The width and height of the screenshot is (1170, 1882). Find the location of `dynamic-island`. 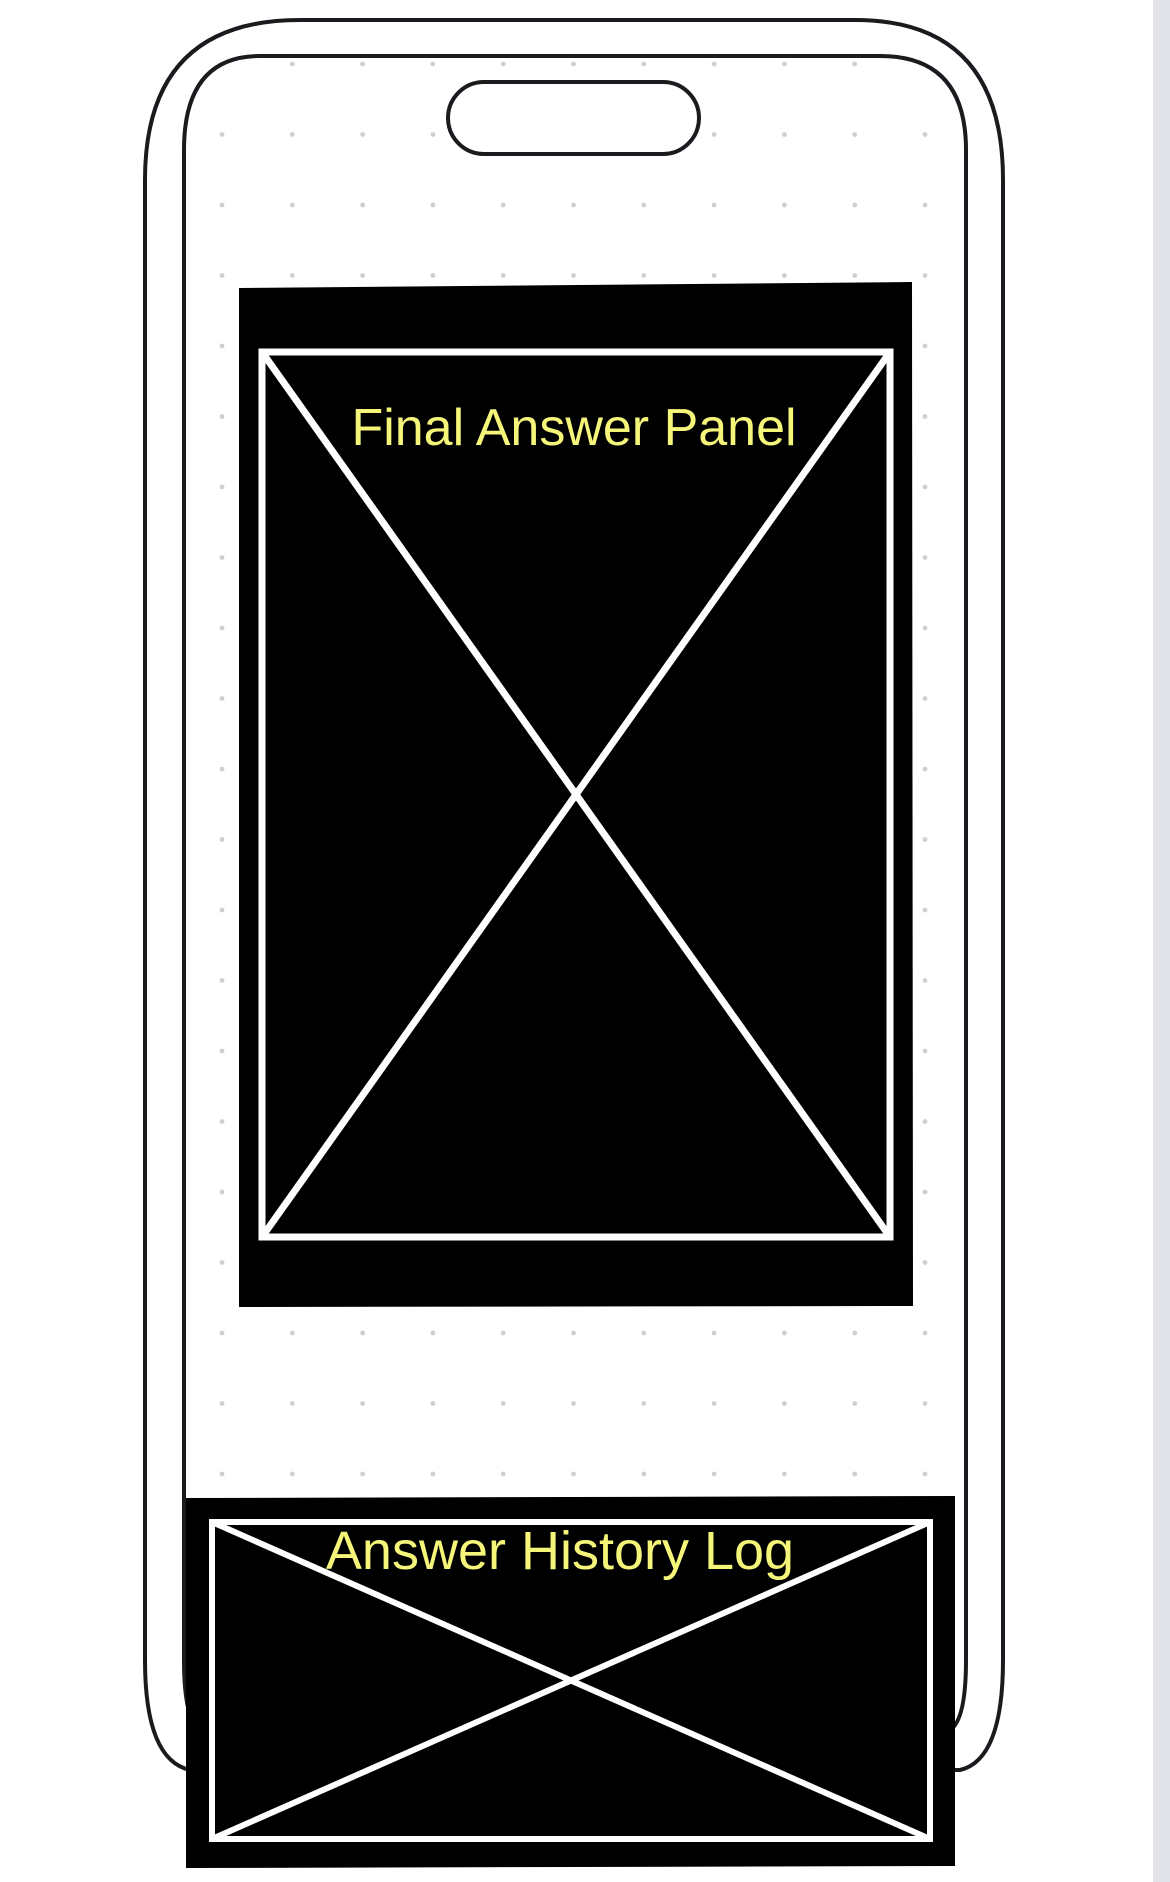

dynamic-island is located at coordinates (573, 118).